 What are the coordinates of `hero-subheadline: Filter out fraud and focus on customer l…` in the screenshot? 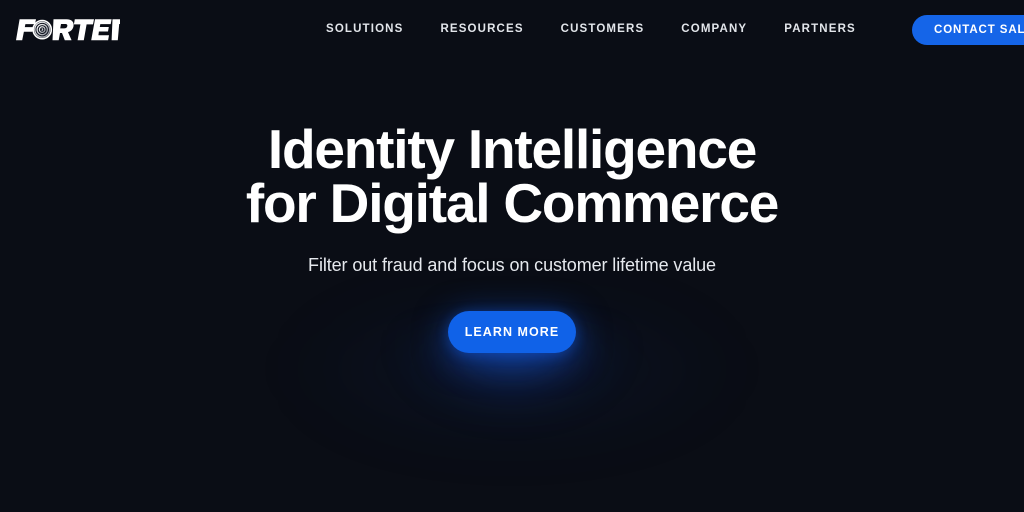 It's located at (512, 265).